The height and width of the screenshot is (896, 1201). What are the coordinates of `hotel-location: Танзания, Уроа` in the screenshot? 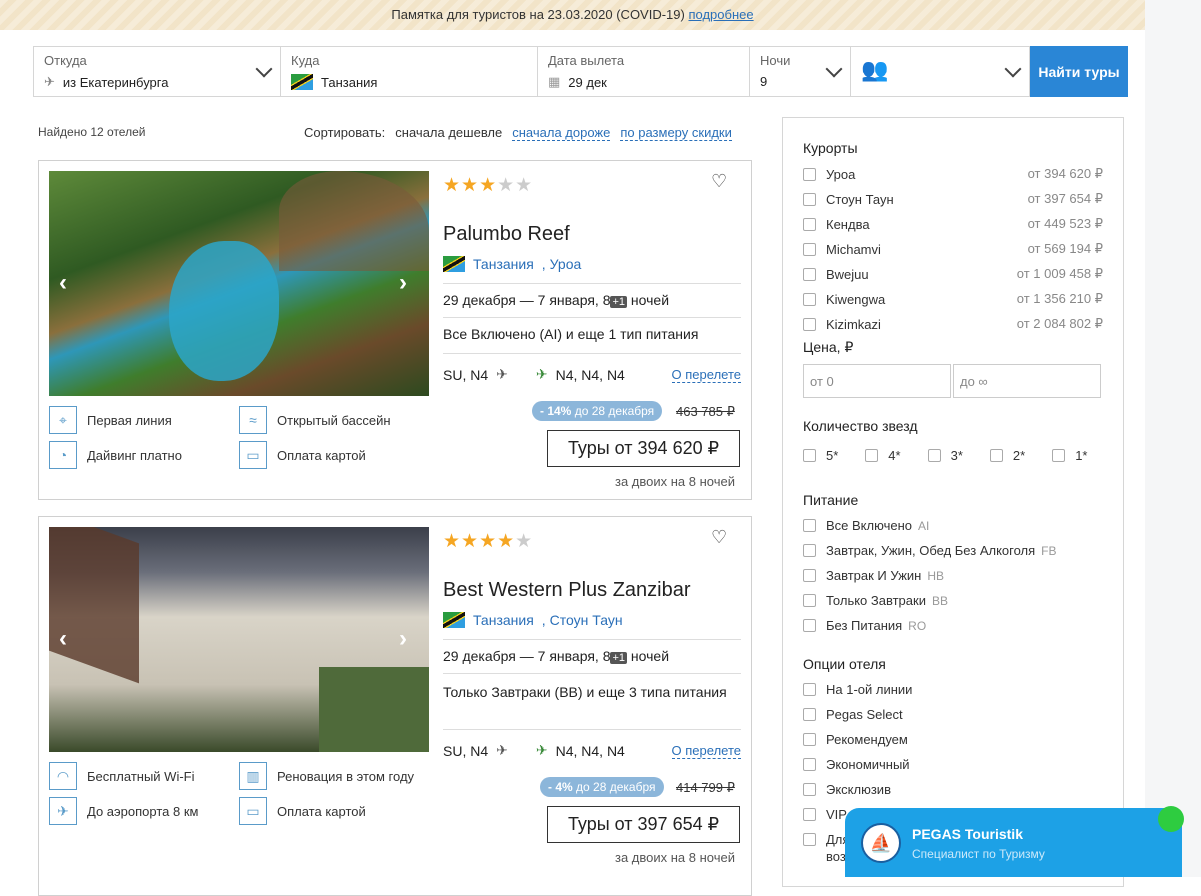 It's located at (512, 264).